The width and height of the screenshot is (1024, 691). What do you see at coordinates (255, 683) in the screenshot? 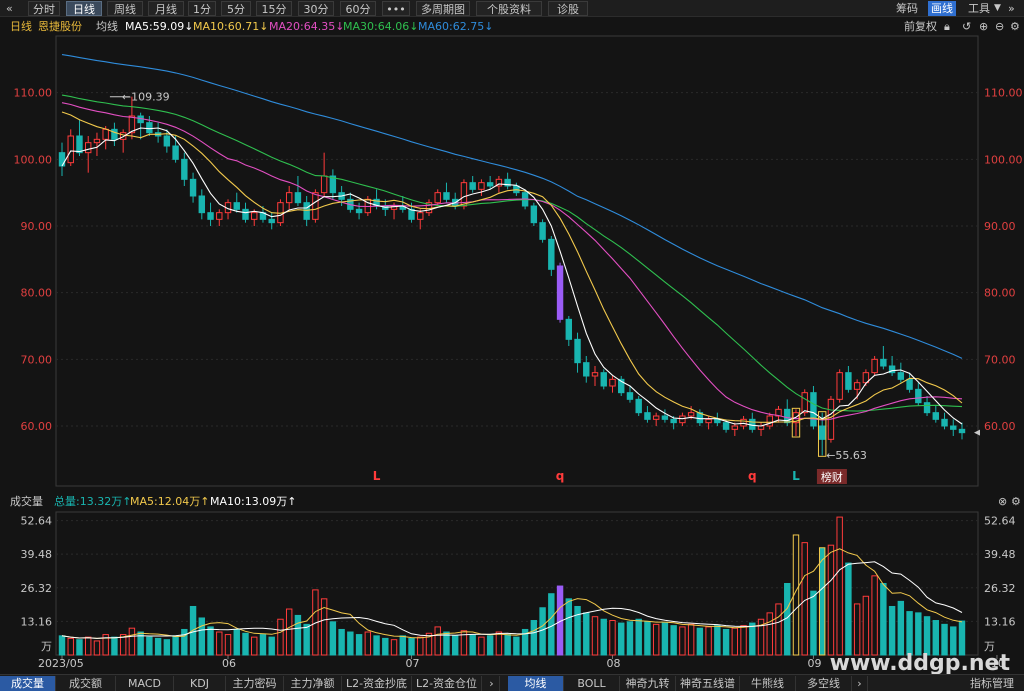
I see `tab-main-force-code: 主力密码` at bounding box center [255, 683].